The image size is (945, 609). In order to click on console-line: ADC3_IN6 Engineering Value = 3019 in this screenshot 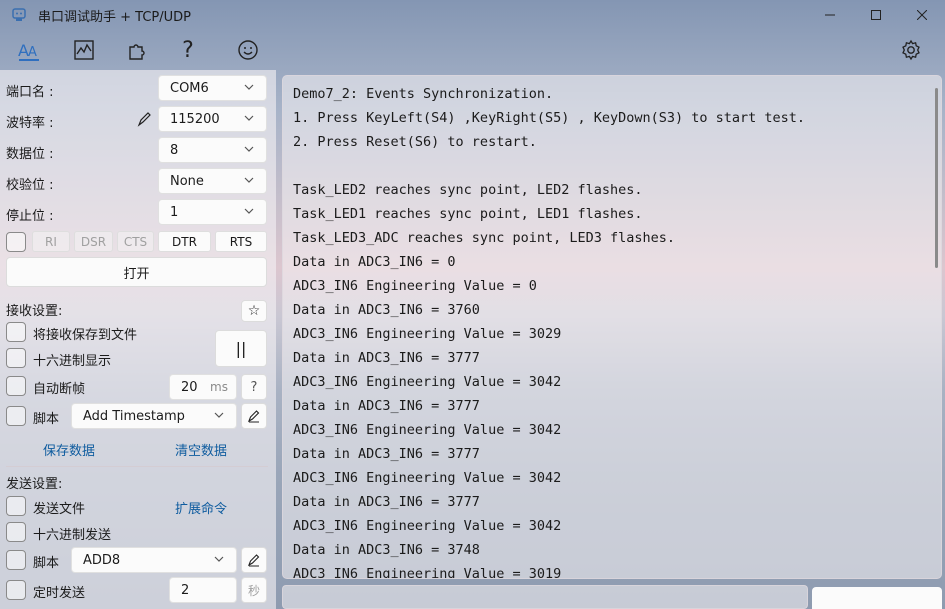, I will do `click(427, 572)`.